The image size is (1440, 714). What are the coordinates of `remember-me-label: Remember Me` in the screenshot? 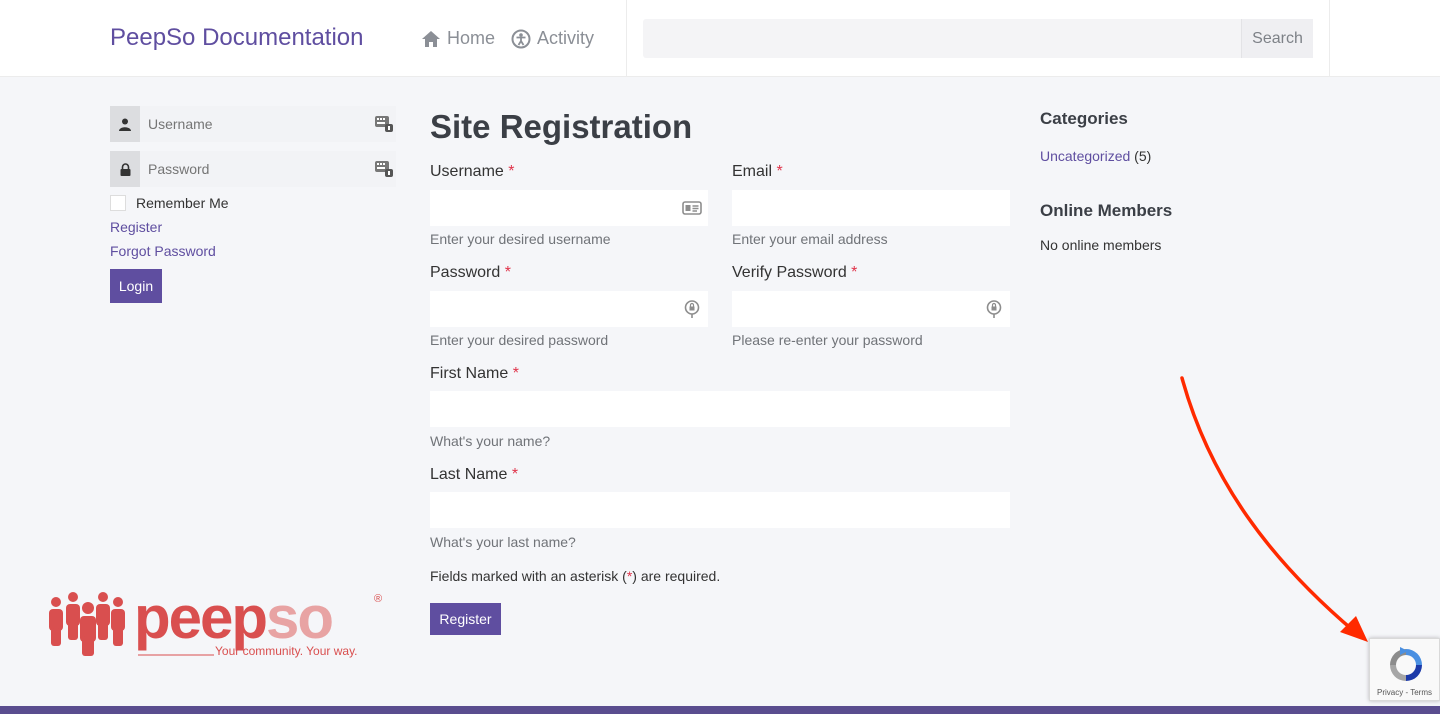 It's located at (182, 203).